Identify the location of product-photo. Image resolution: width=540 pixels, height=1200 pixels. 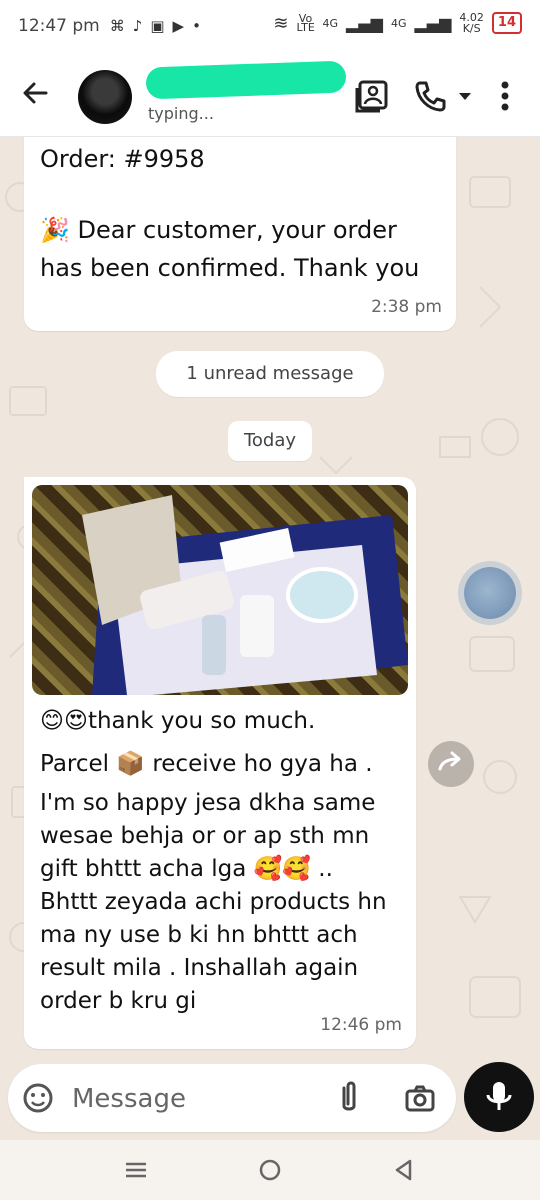
(220, 590).